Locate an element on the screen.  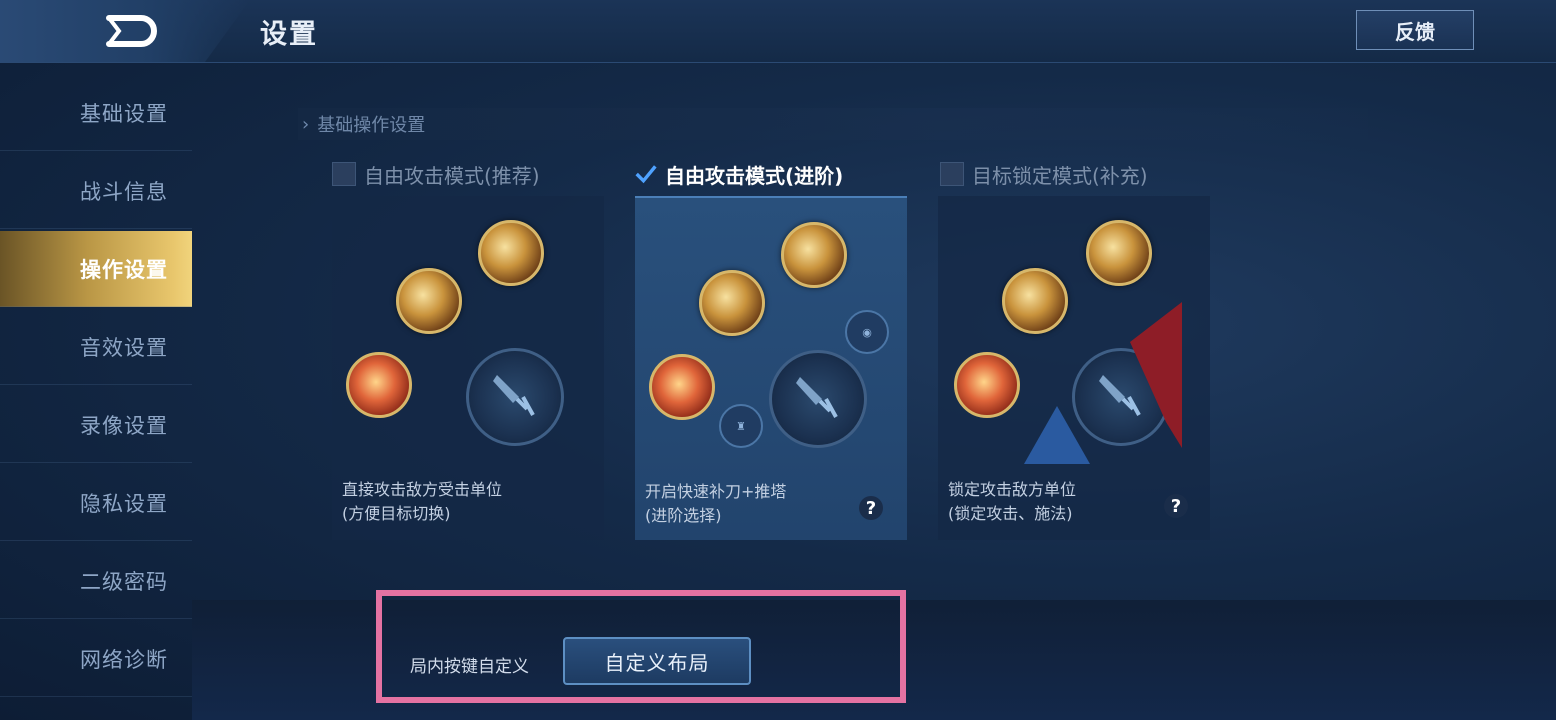
mode-description: 直接攻击敌方受击单位 (方便目标切换) is located at coordinates (422, 502).